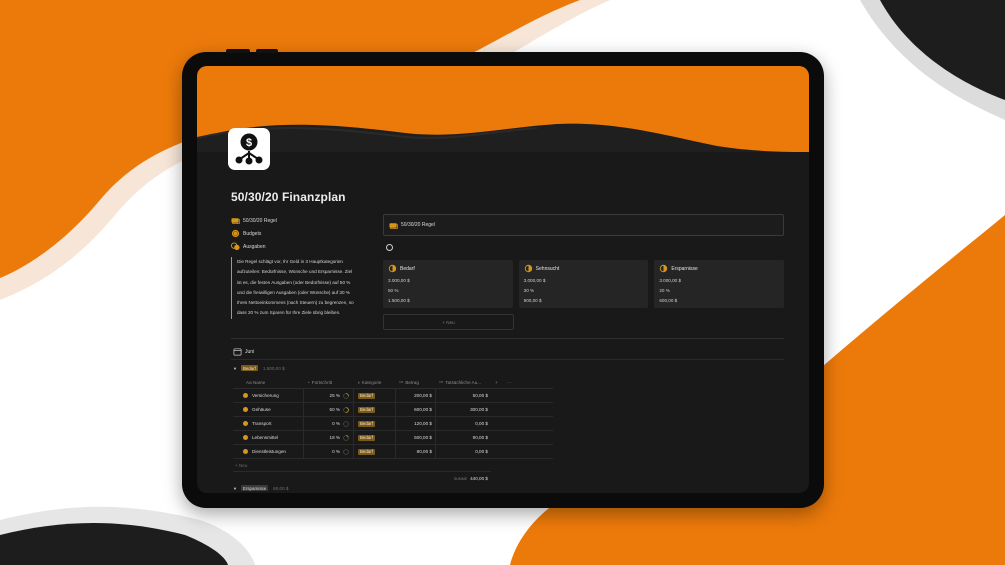 The width and height of the screenshot is (1005, 565). Describe the element at coordinates (235, 221) in the screenshot. I see `money-stack-icon` at that location.